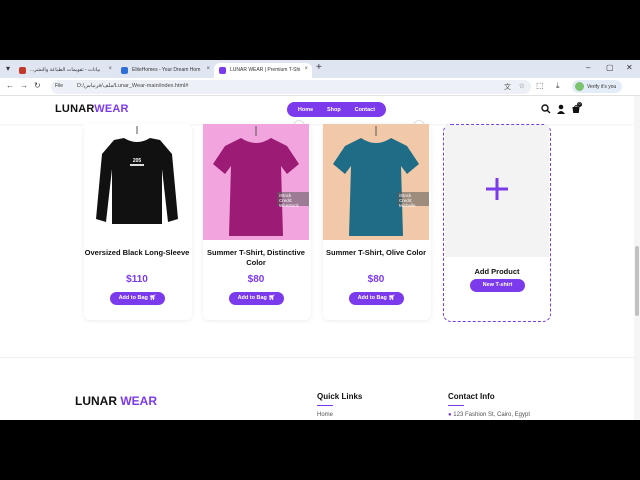  Describe the element at coordinates (37, 85) in the screenshot. I see `reload-icon: ↻` at that location.